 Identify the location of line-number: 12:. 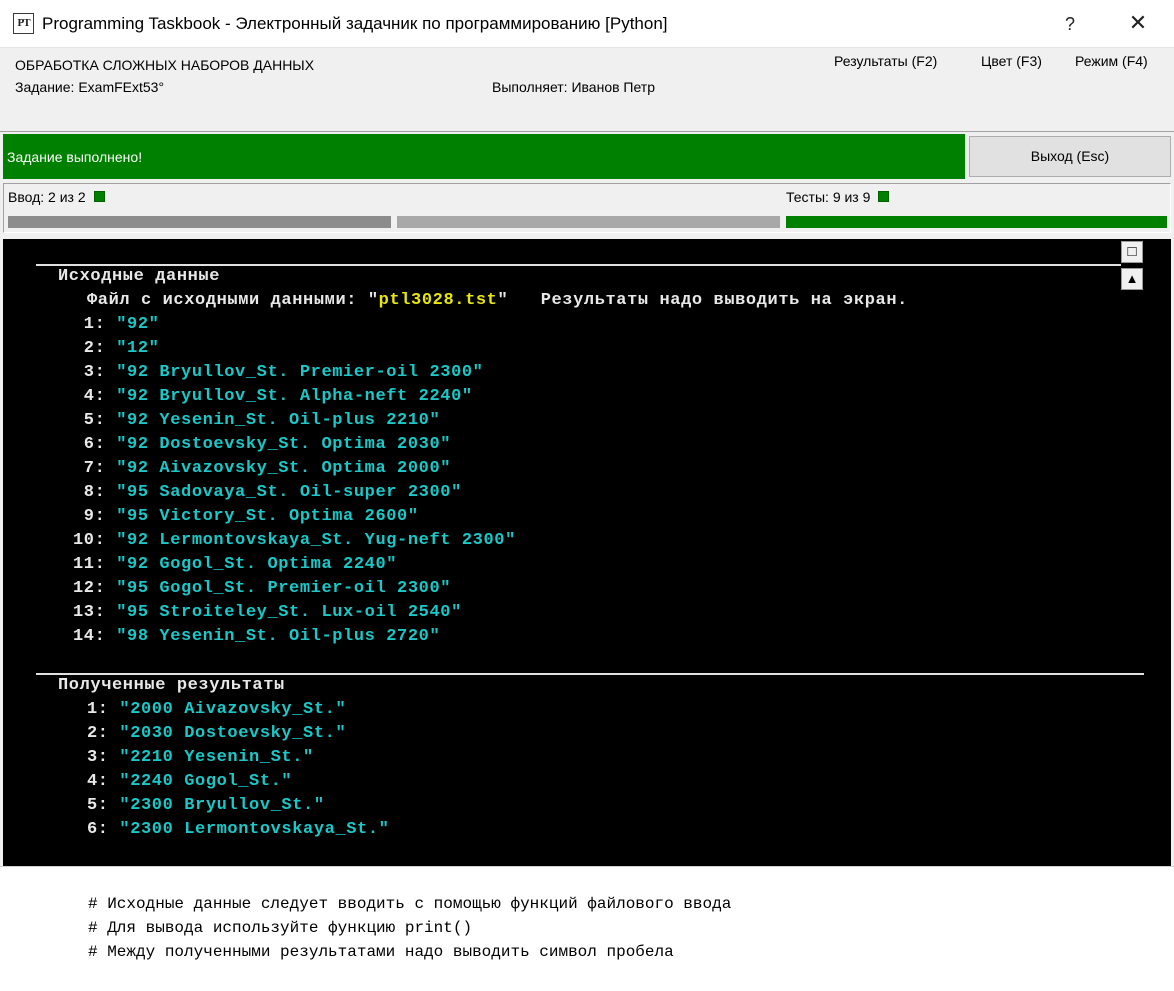
(95, 588).